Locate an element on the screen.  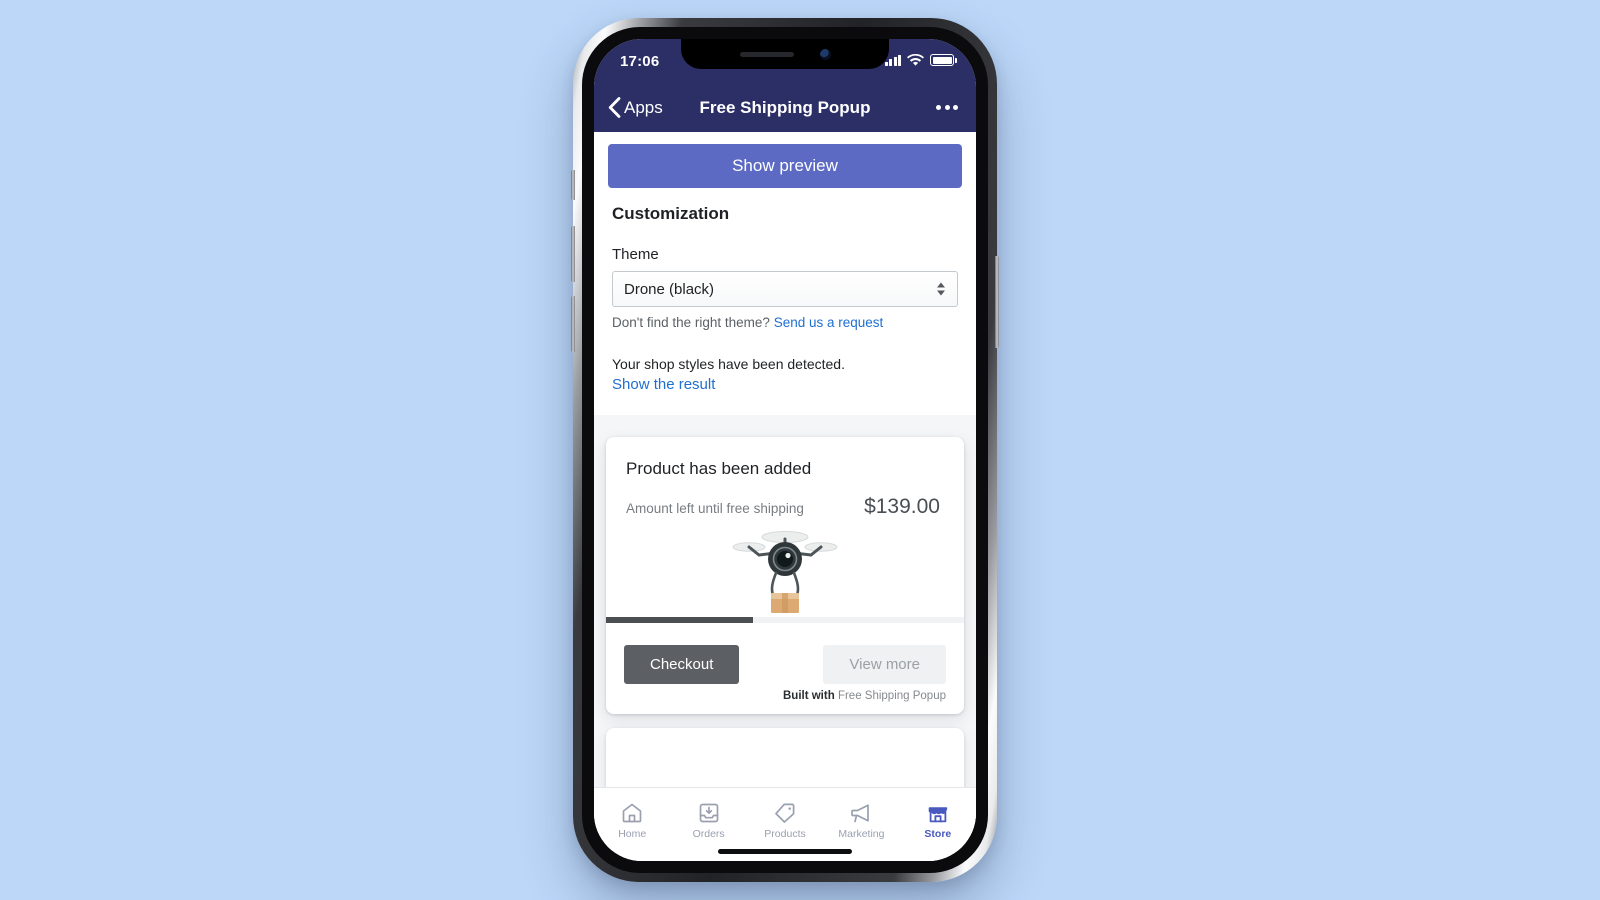
theme-field-label: Theme is located at coordinates (635, 254).